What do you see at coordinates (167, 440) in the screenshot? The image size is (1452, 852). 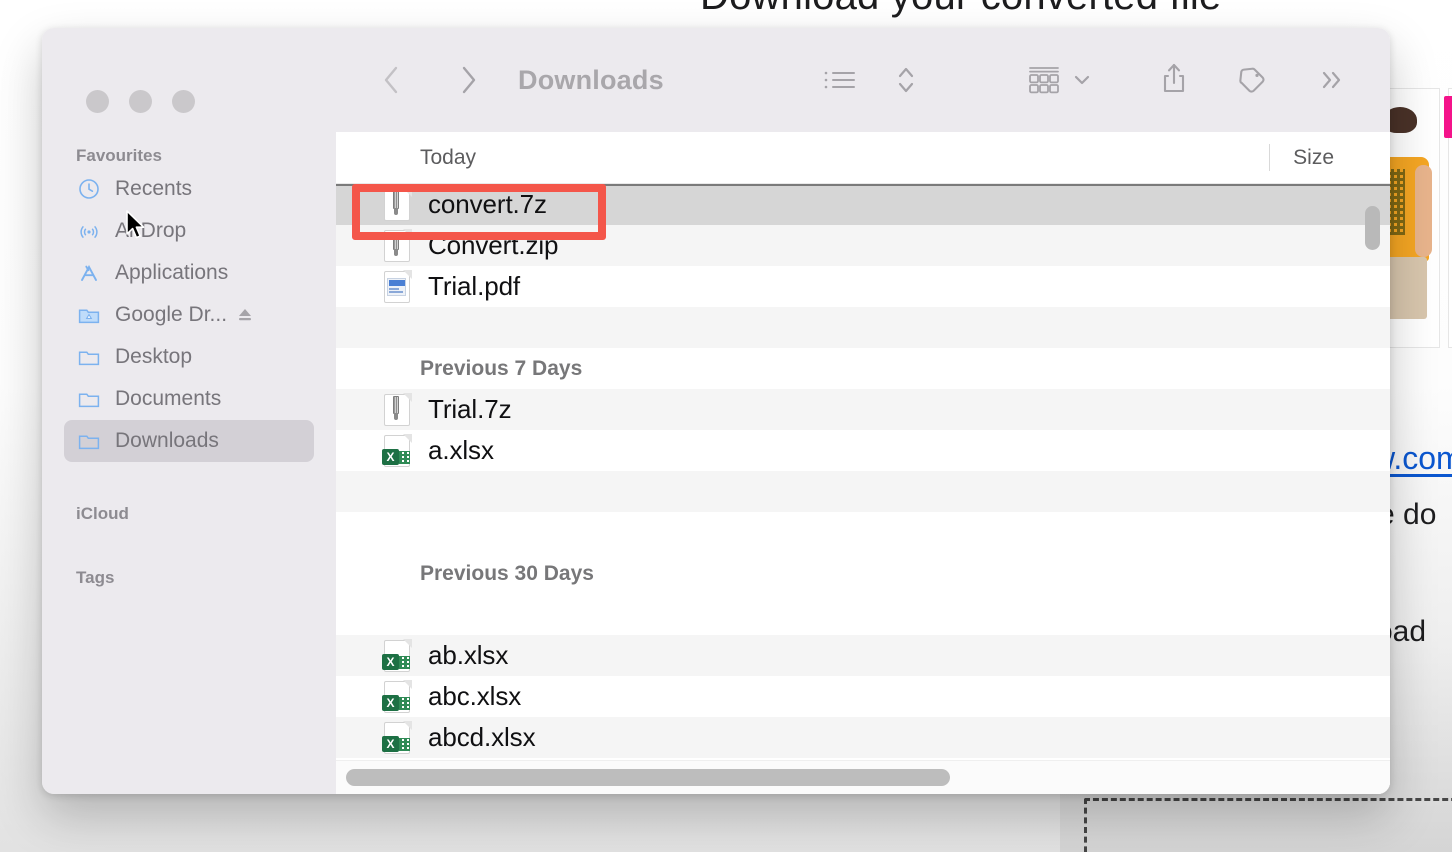 I see `sidebar-item-label: Downloads` at bounding box center [167, 440].